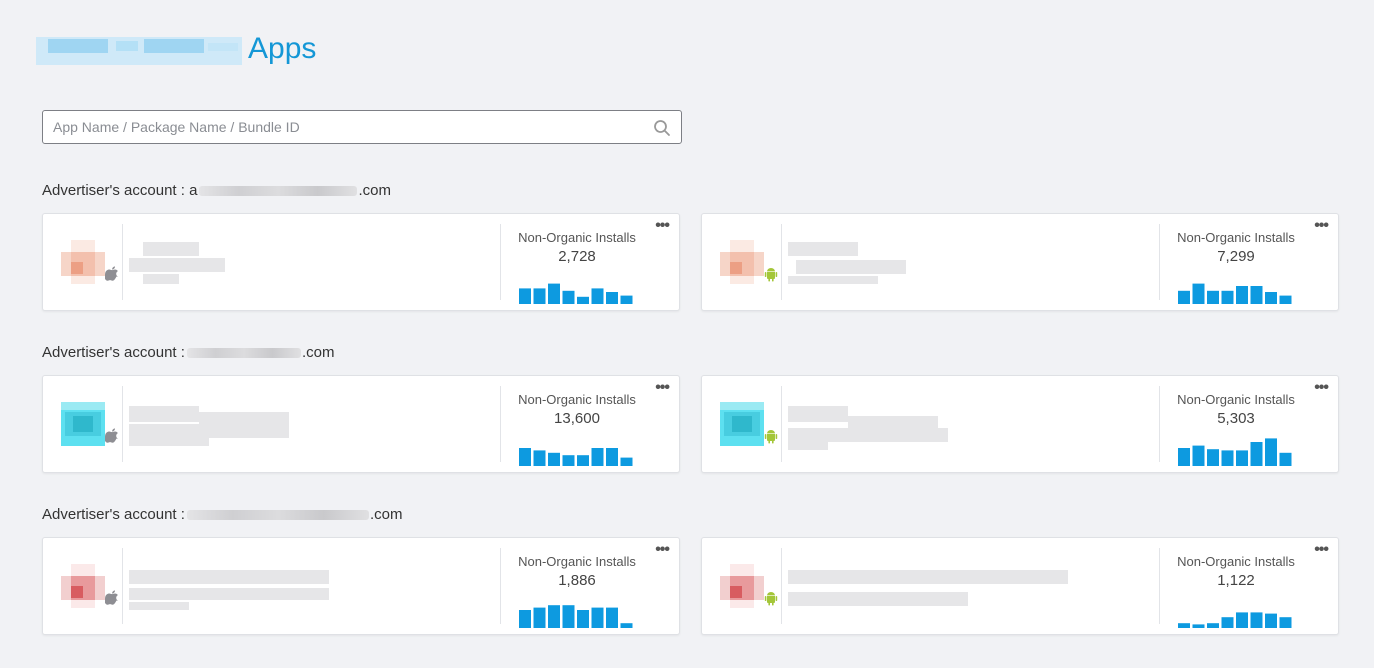 The width and height of the screenshot is (1374, 668). What do you see at coordinates (361, 424) in the screenshot?
I see `app-card: Non-Organic Installs 13,600 •••` at bounding box center [361, 424].